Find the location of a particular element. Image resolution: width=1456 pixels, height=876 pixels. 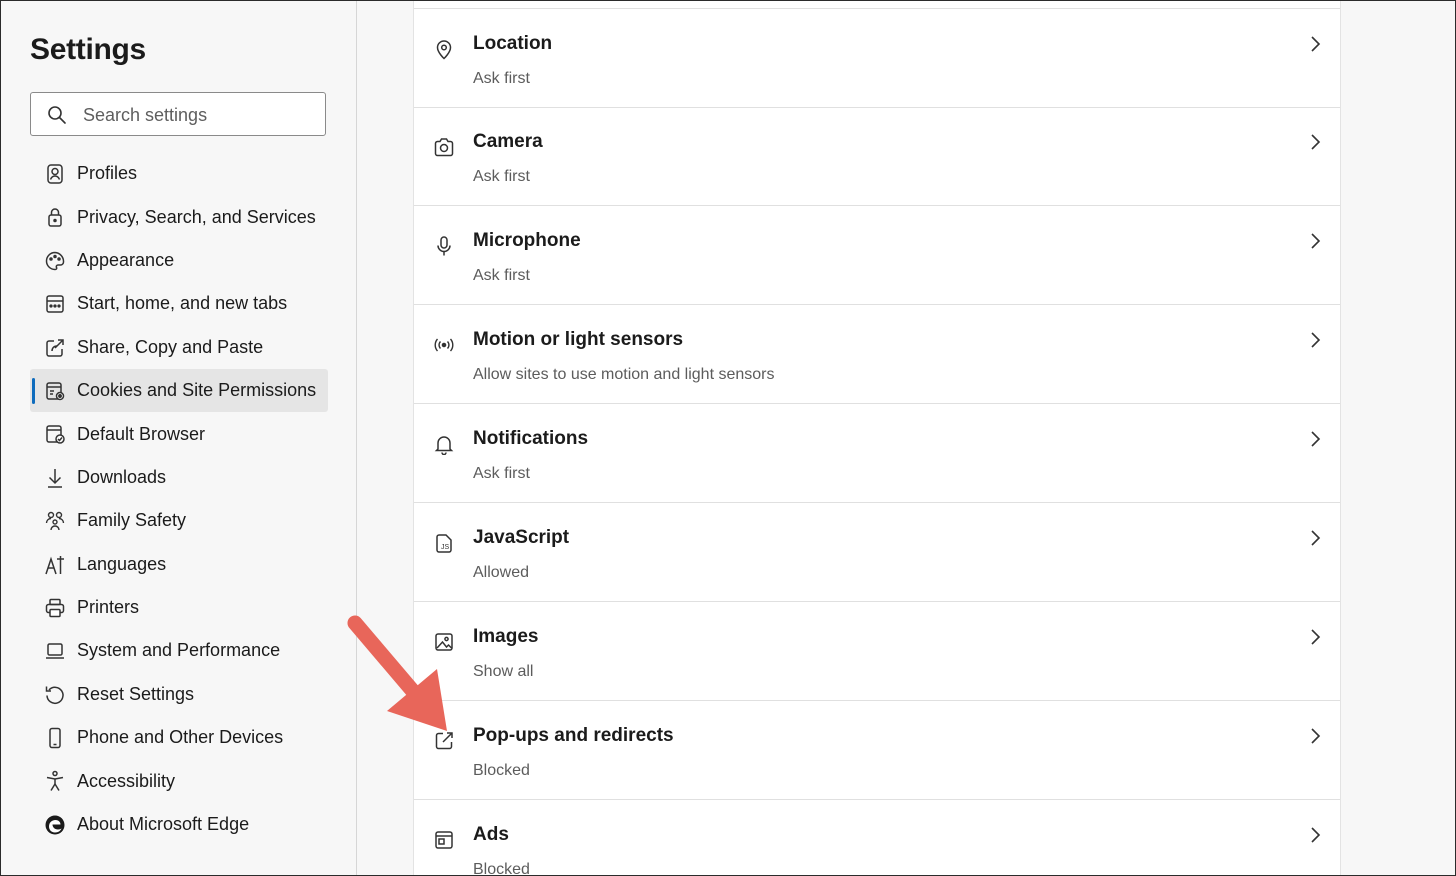

javascript-icon: JS is located at coordinates (444, 543).